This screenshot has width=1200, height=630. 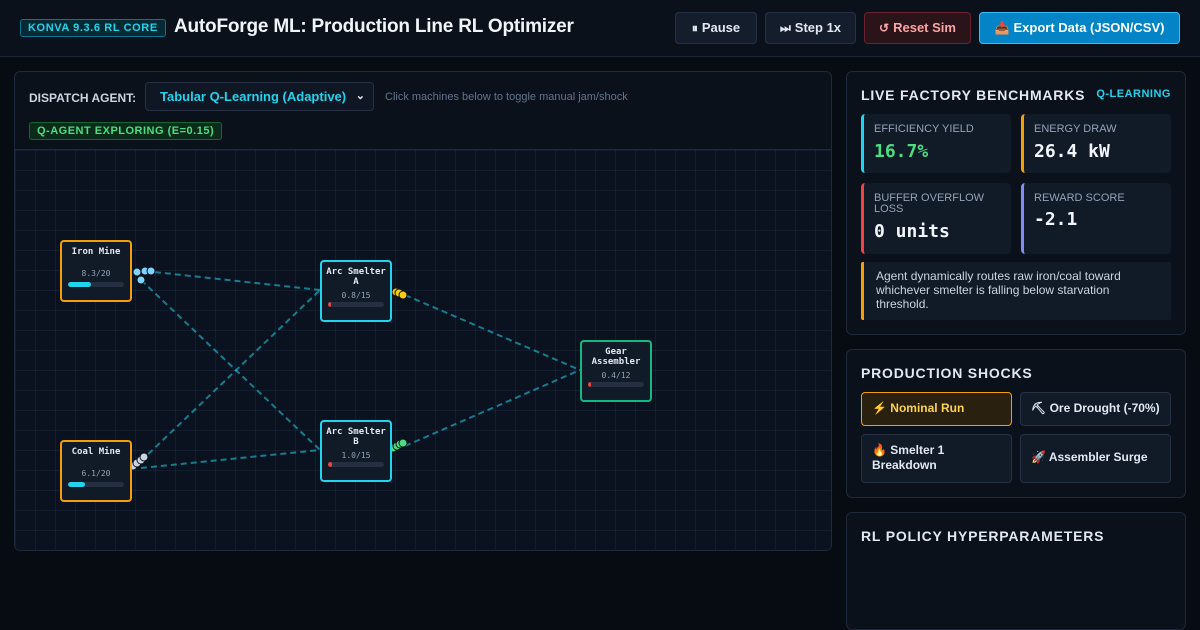 I want to click on metric-label: EFFICIENCY YIELD, so click(x=924, y=129).